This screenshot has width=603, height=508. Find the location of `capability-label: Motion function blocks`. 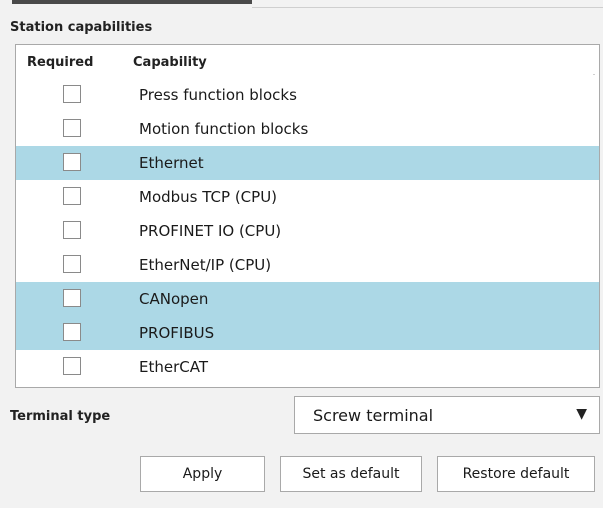

capability-label: Motion function blocks is located at coordinates (224, 129).